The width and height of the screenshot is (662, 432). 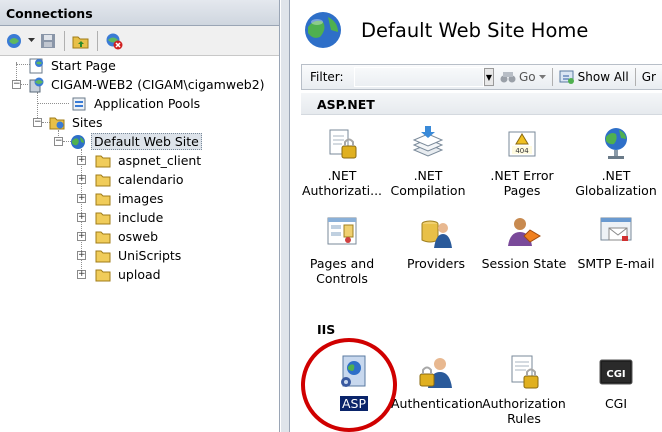 I want to click on go-dropdown-icon, so click(x=542, y=76).